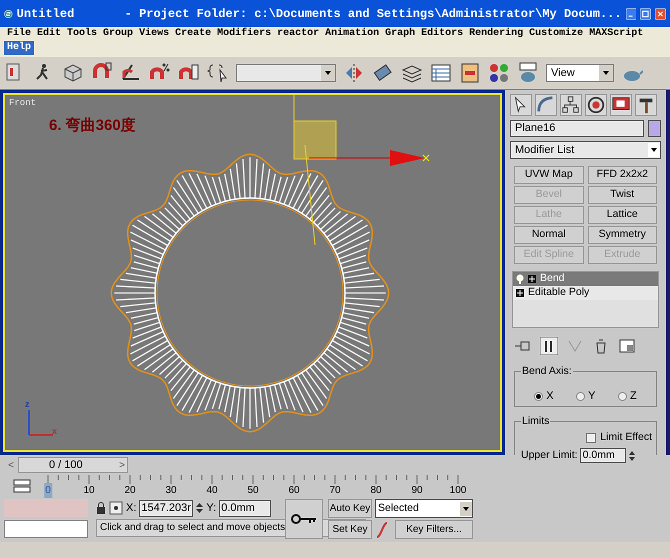  I want to click on monitor-icon, so click(621, 105).